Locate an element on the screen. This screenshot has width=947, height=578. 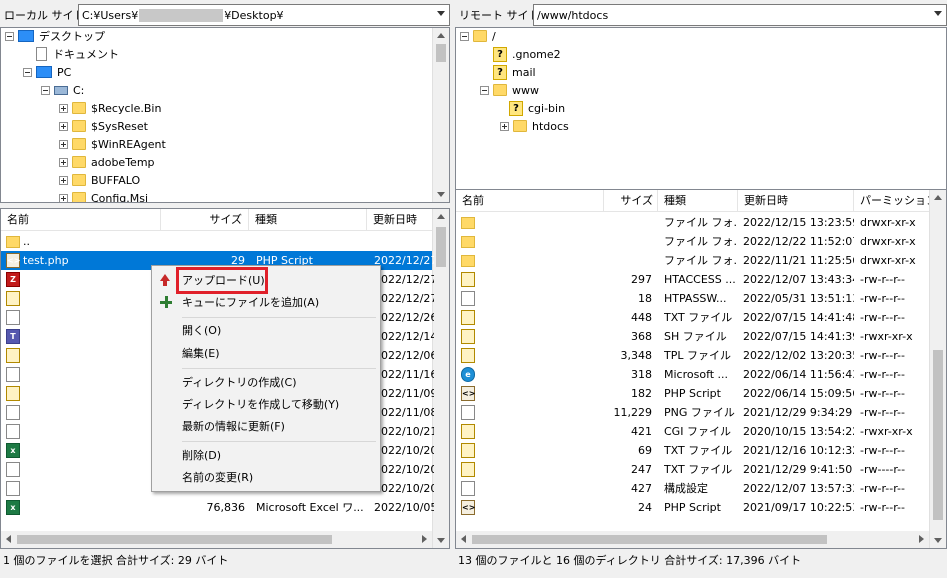
menu-item-refresh: 最新の情報に更新(F) is located at coordinates (233, 427).